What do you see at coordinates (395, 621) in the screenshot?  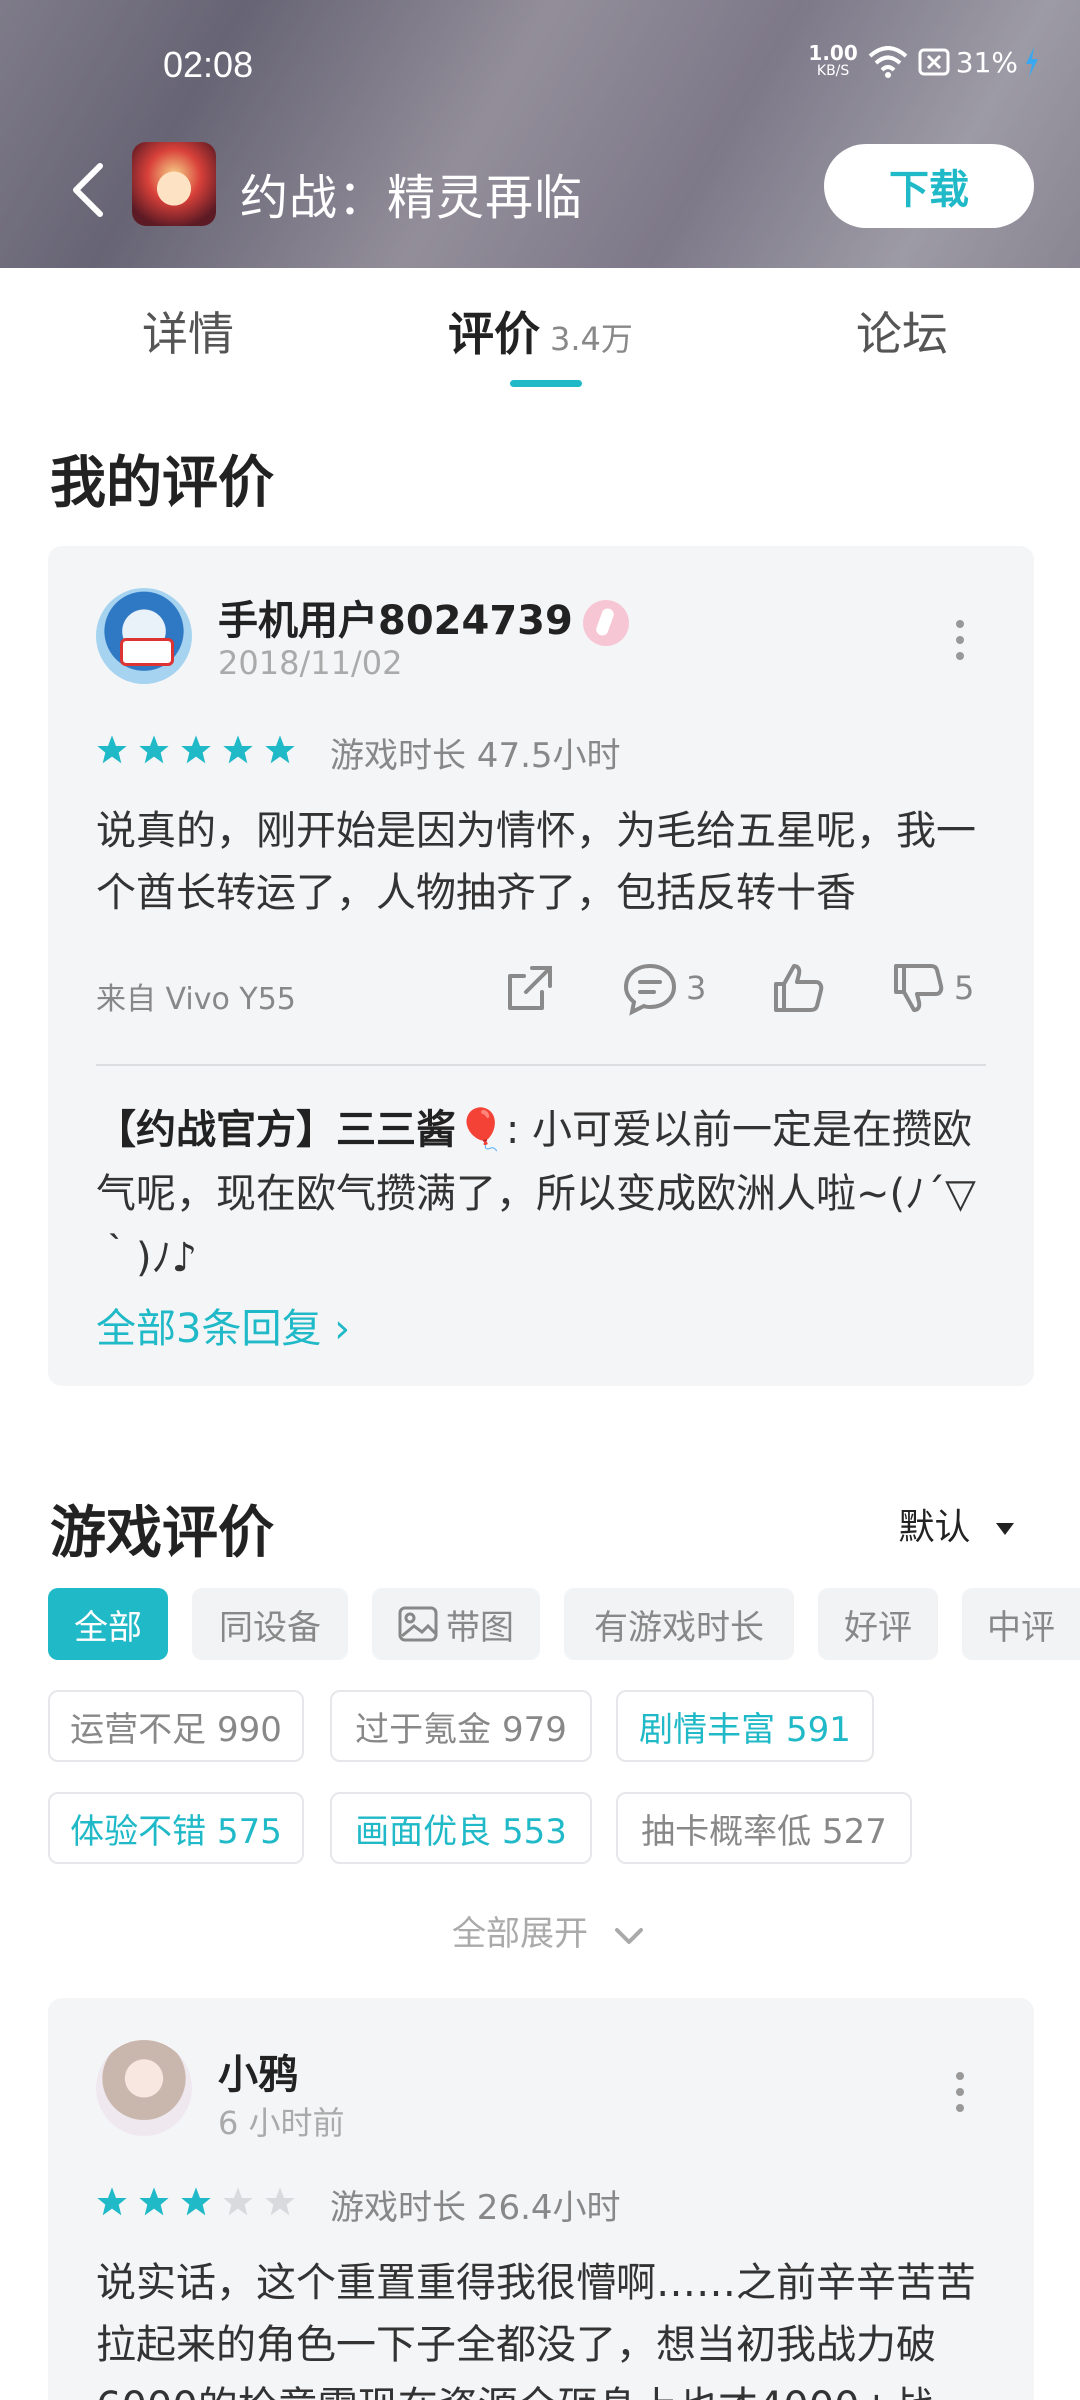 I see `username-text: 手机用户8024739` at bounding box center [395, 621].